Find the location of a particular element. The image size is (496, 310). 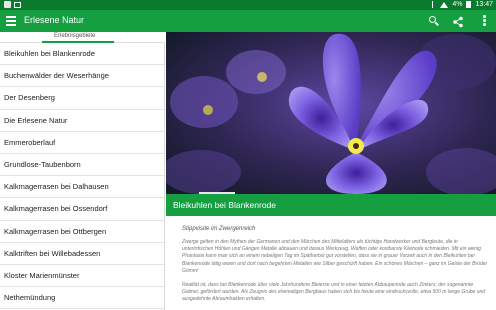

clock: 13:47 is located at coordinates (484, 4).